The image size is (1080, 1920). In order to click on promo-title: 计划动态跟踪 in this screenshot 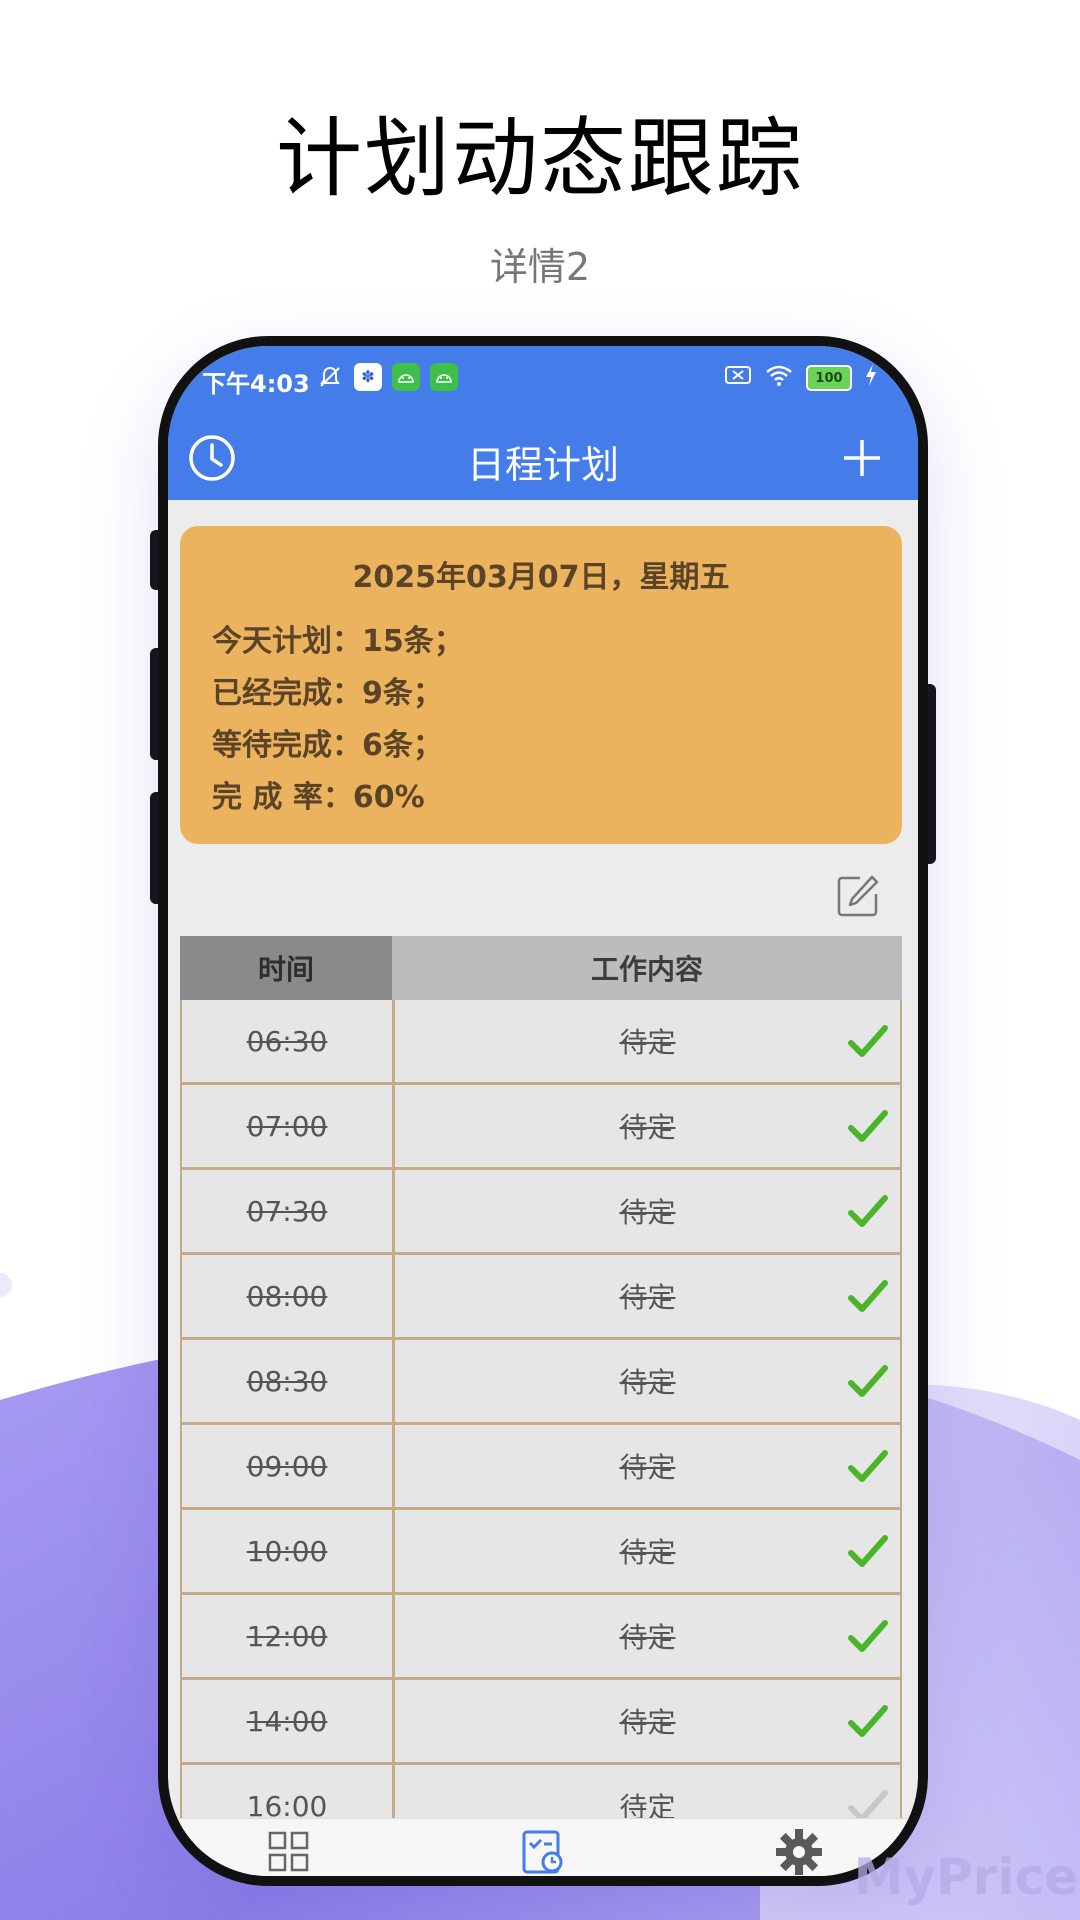, I will do `click(540, 159)`.